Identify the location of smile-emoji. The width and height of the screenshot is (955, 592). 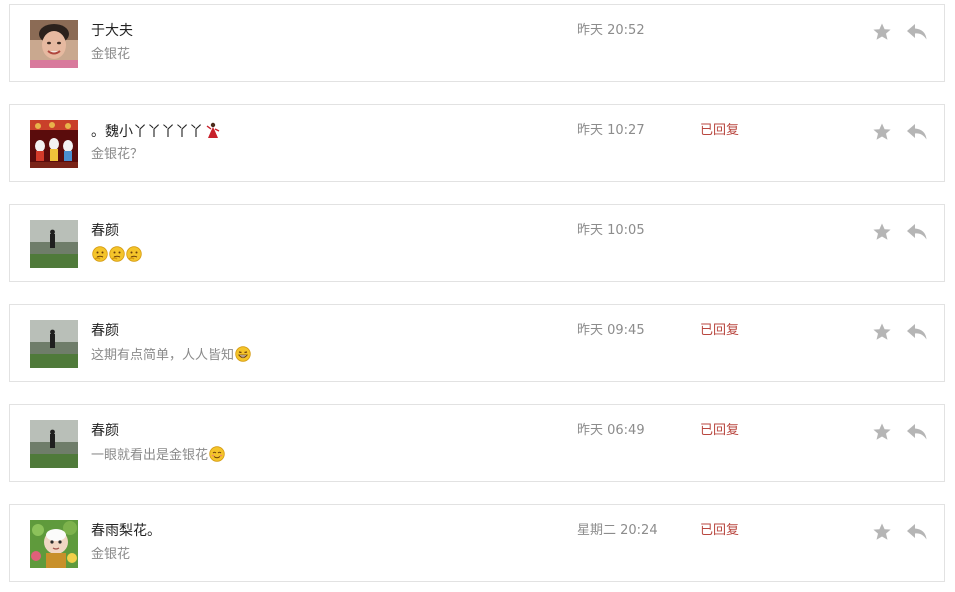
(217, 454).